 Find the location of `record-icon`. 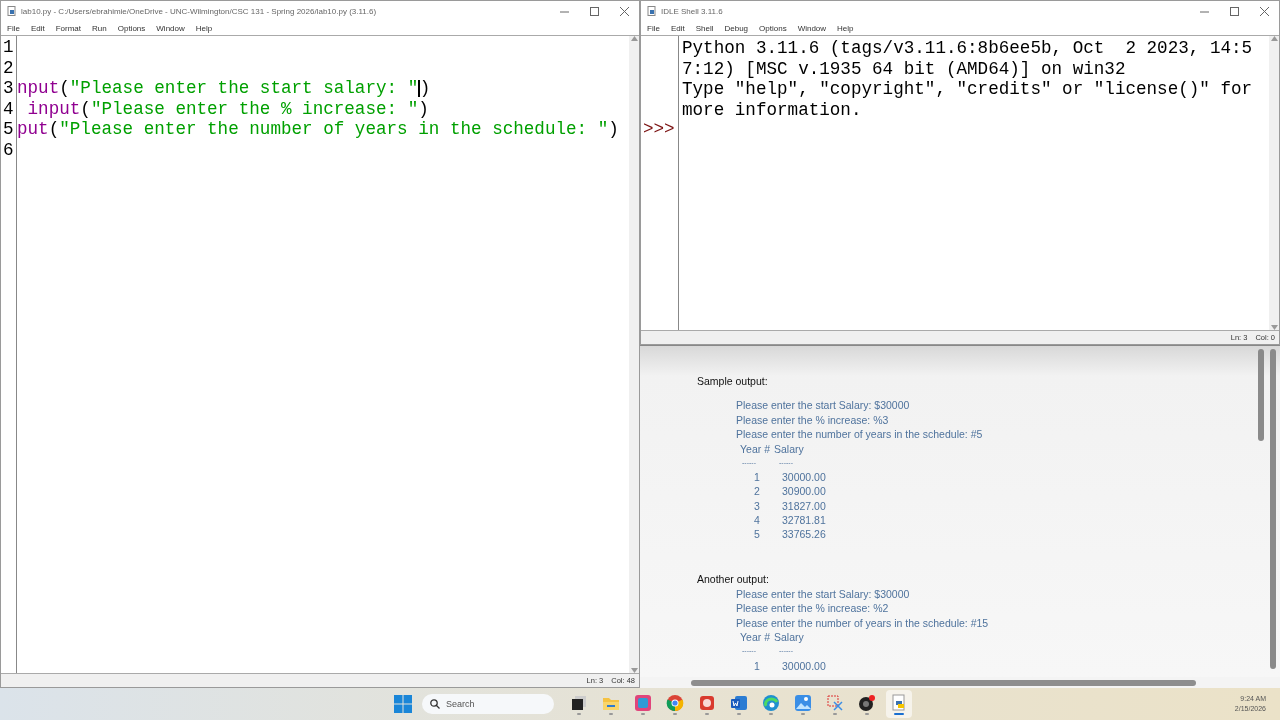

record-icon is located at coordinates (867, 702).